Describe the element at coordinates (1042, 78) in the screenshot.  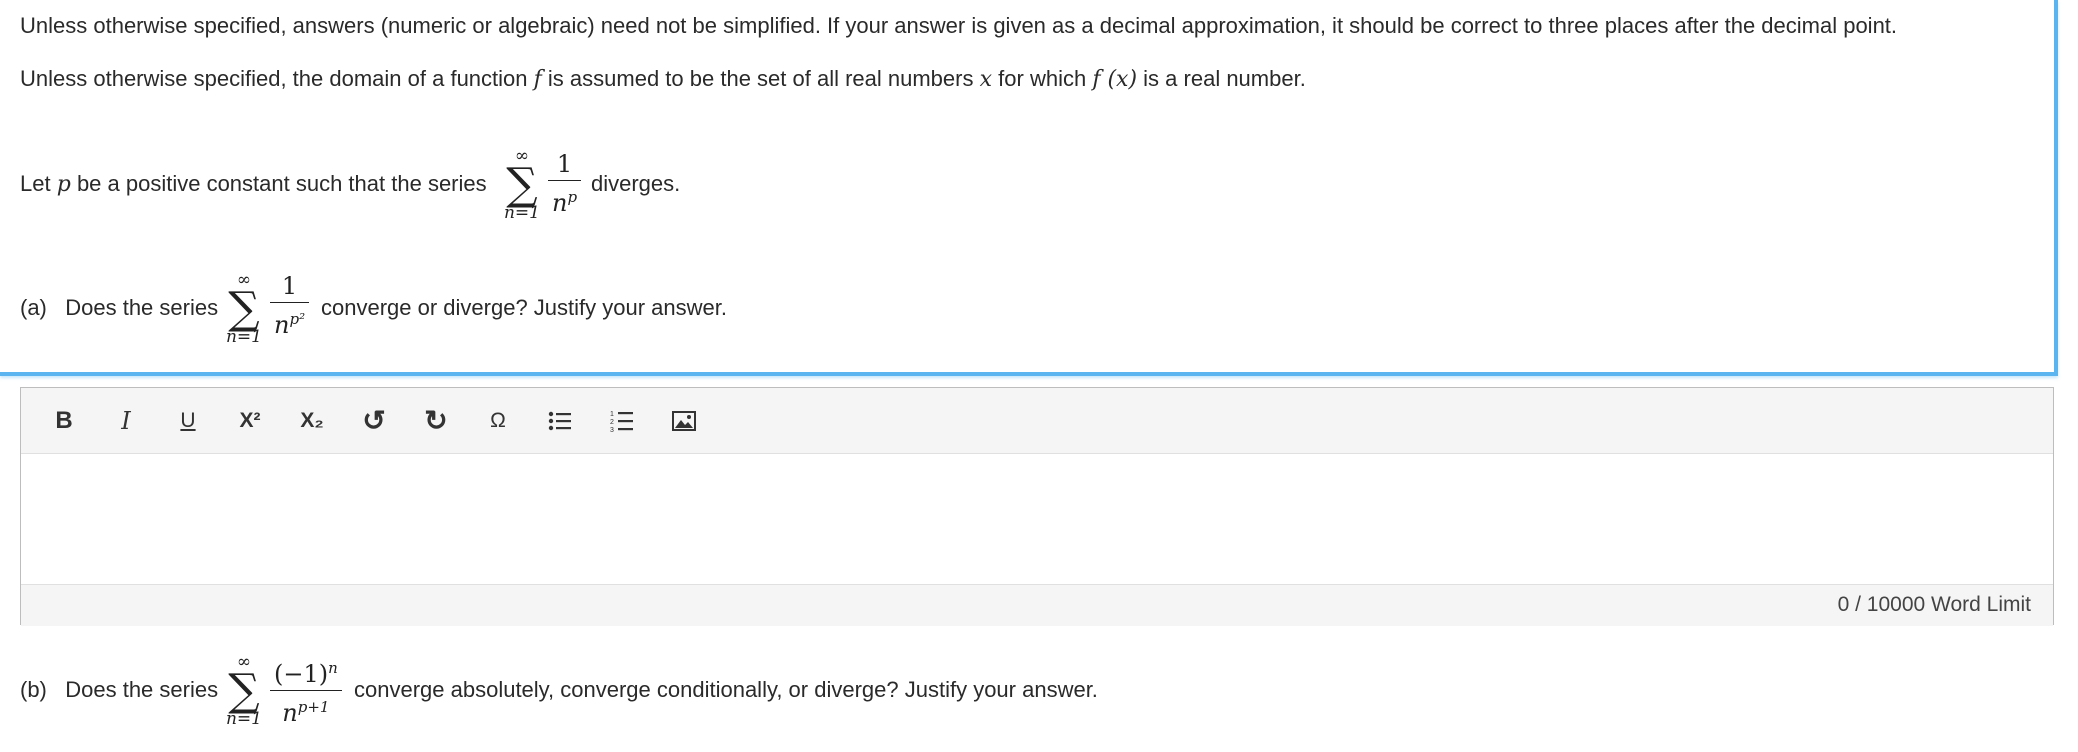
I see `instructions-text: for which` at that location.